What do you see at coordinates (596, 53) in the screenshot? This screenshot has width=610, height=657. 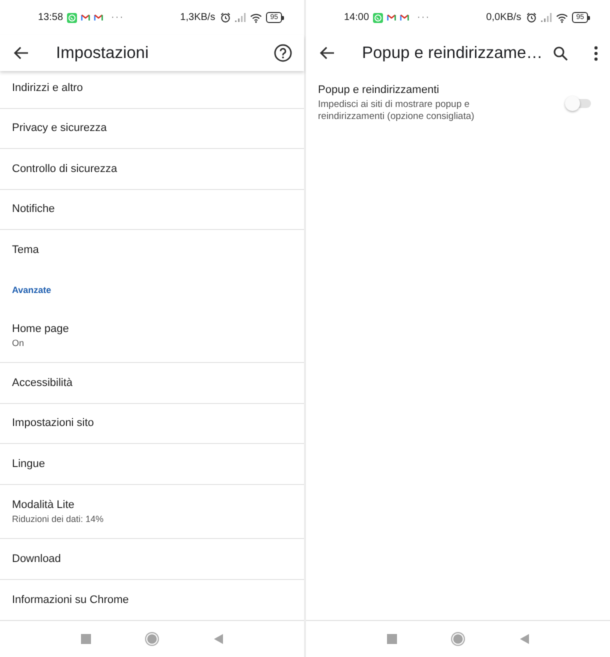 I see `more-options-icon` at bounding box center [596, 53].